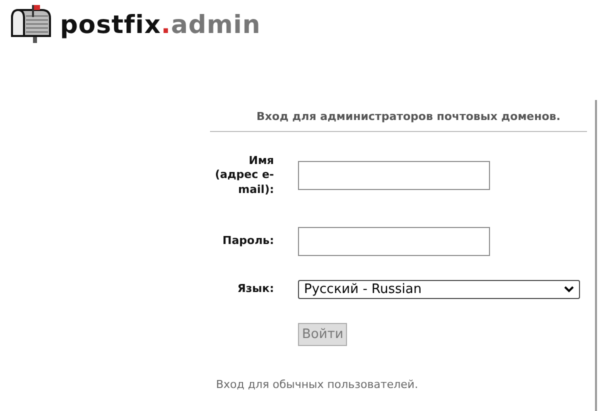  I want to click on email-field, so click(394, 175).